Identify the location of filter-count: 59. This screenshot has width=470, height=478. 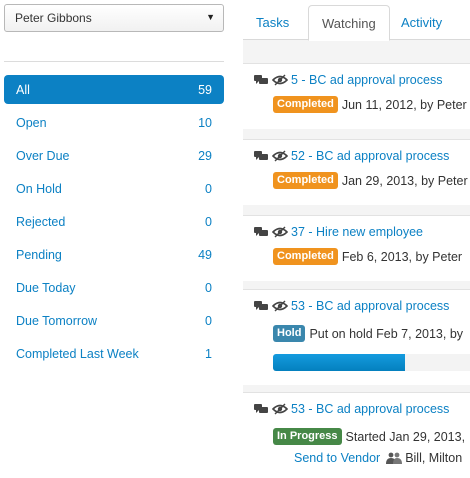
(205, 89).